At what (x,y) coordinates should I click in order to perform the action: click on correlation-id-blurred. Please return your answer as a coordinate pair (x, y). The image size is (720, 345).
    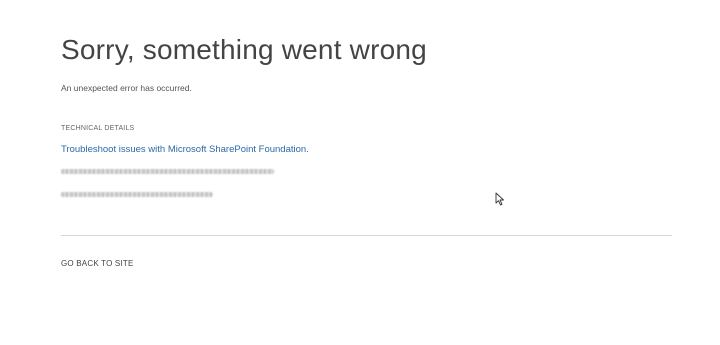
    Looking at the image, I should click on (167, 171).